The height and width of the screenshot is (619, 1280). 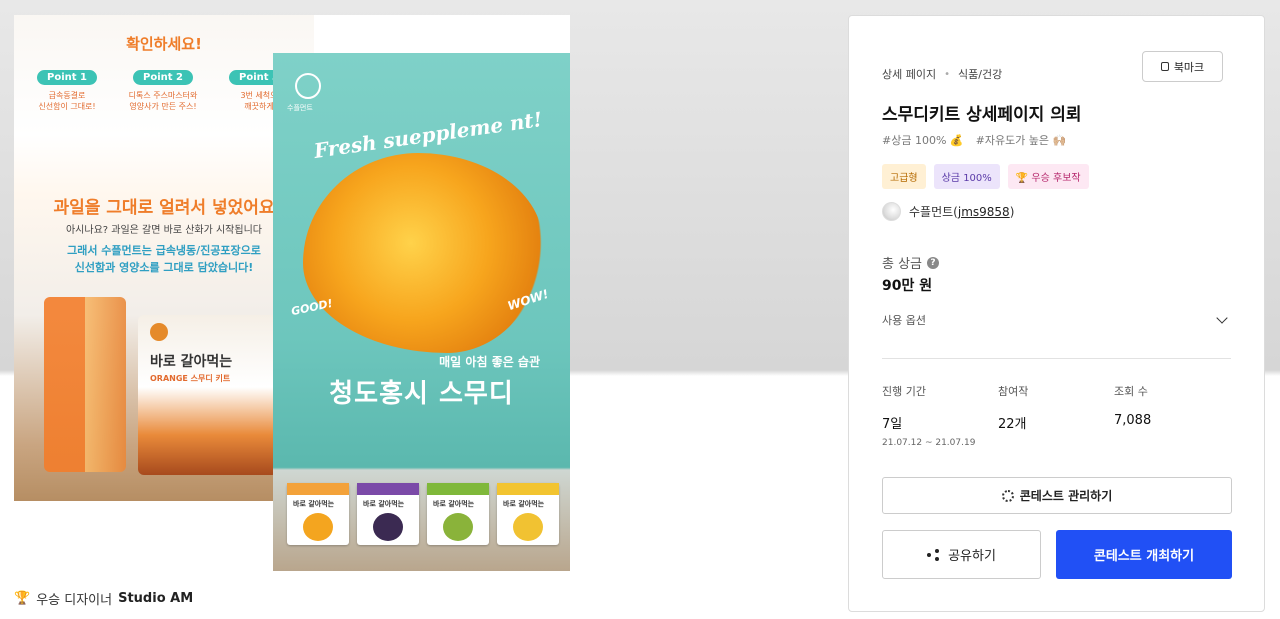 What do you see at coordinates (155, 598) in the screenshot?
I see `winner-name: Studio AM` at bounding box center [155, 598].